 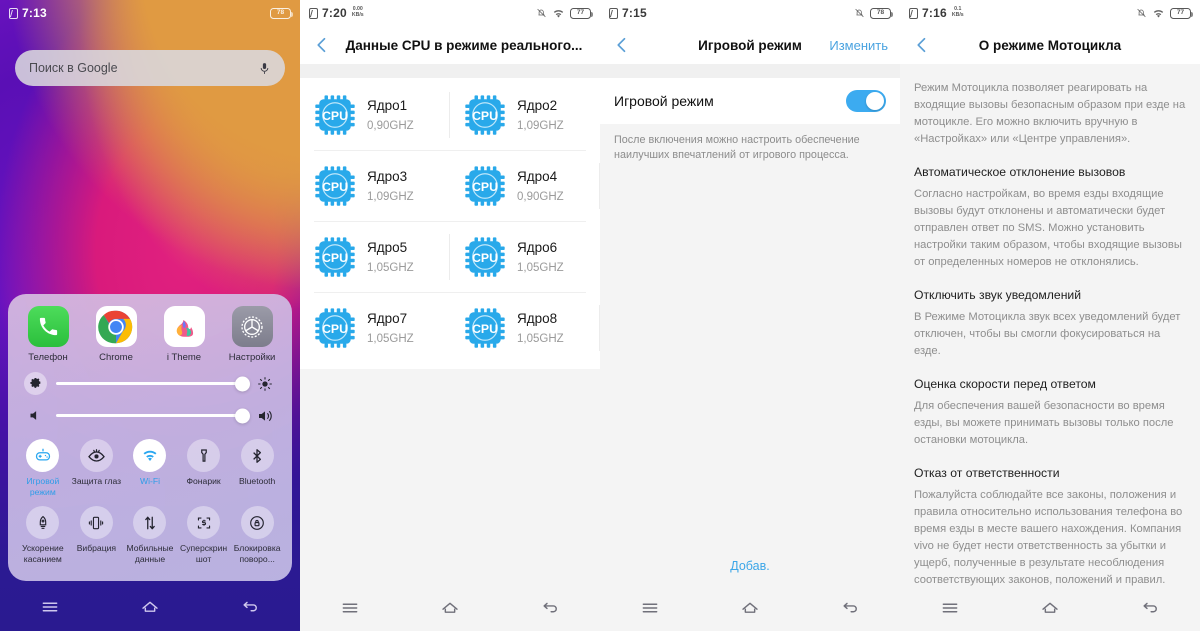 What do you see at coordinates (150, 535) in the screenshot?
I see `tile-mobile-data: Мобильные данные` at bounding box center [150, 535].